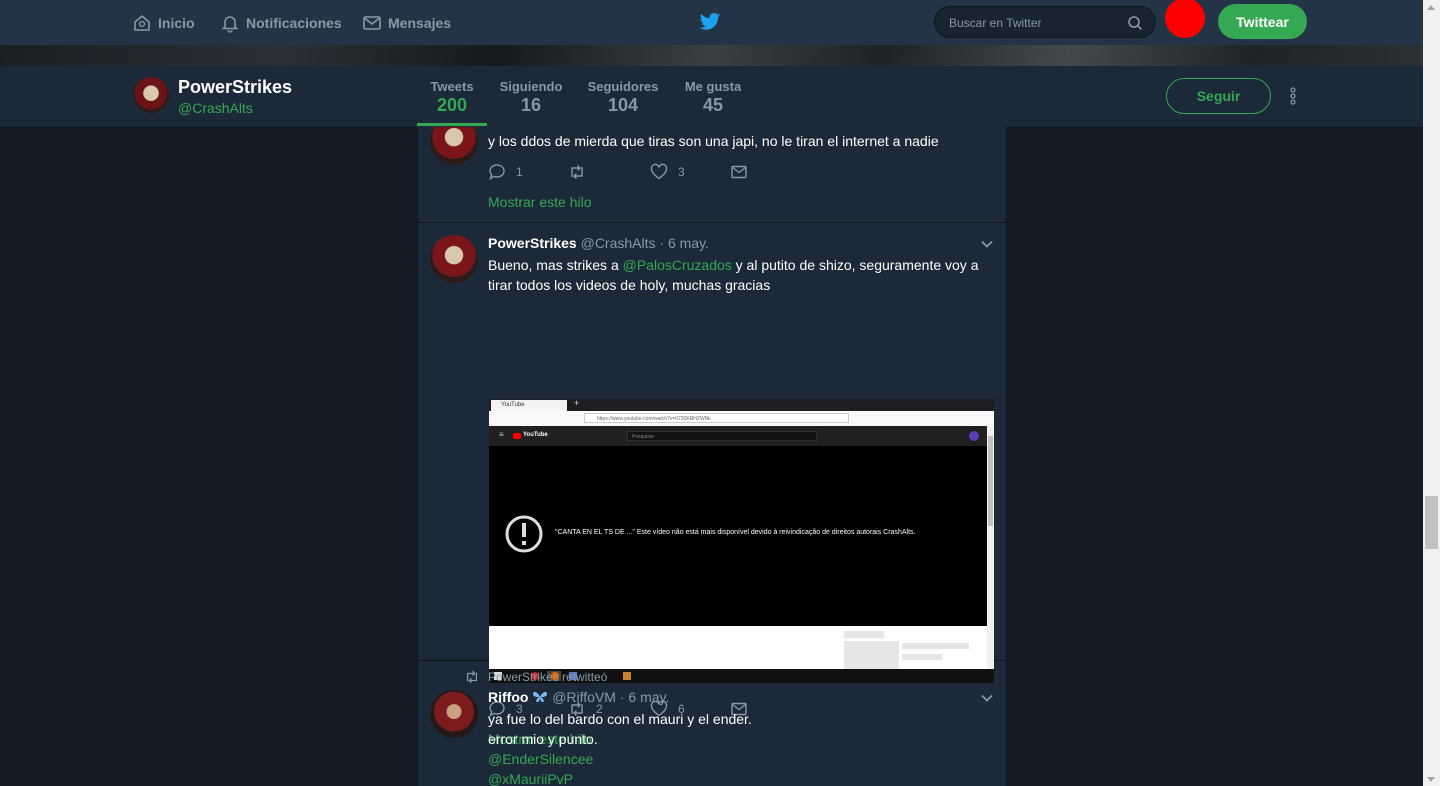 The height and width of the screenshot is (786, 1440). Describe the element at coordinates (215, 108) in the screenshot. I see `profile-handle: @CrashAlts` at that location.